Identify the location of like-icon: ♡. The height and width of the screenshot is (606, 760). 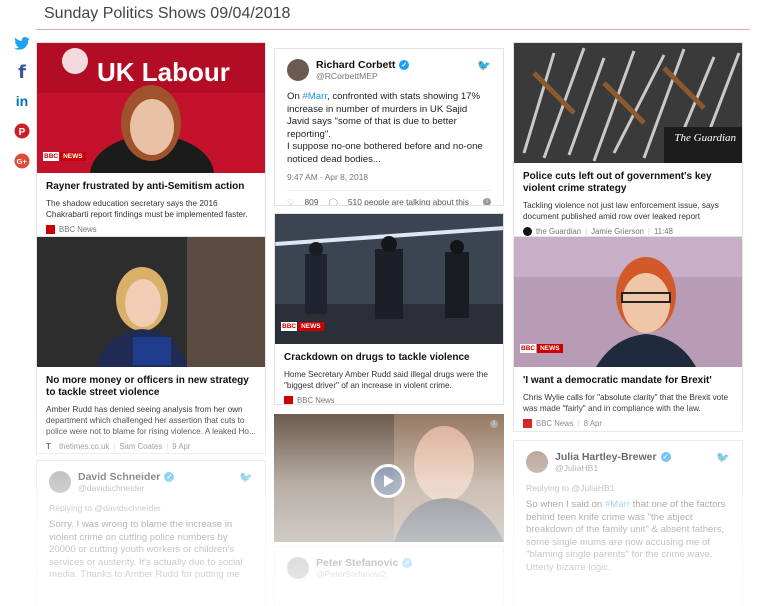
(291, 201).